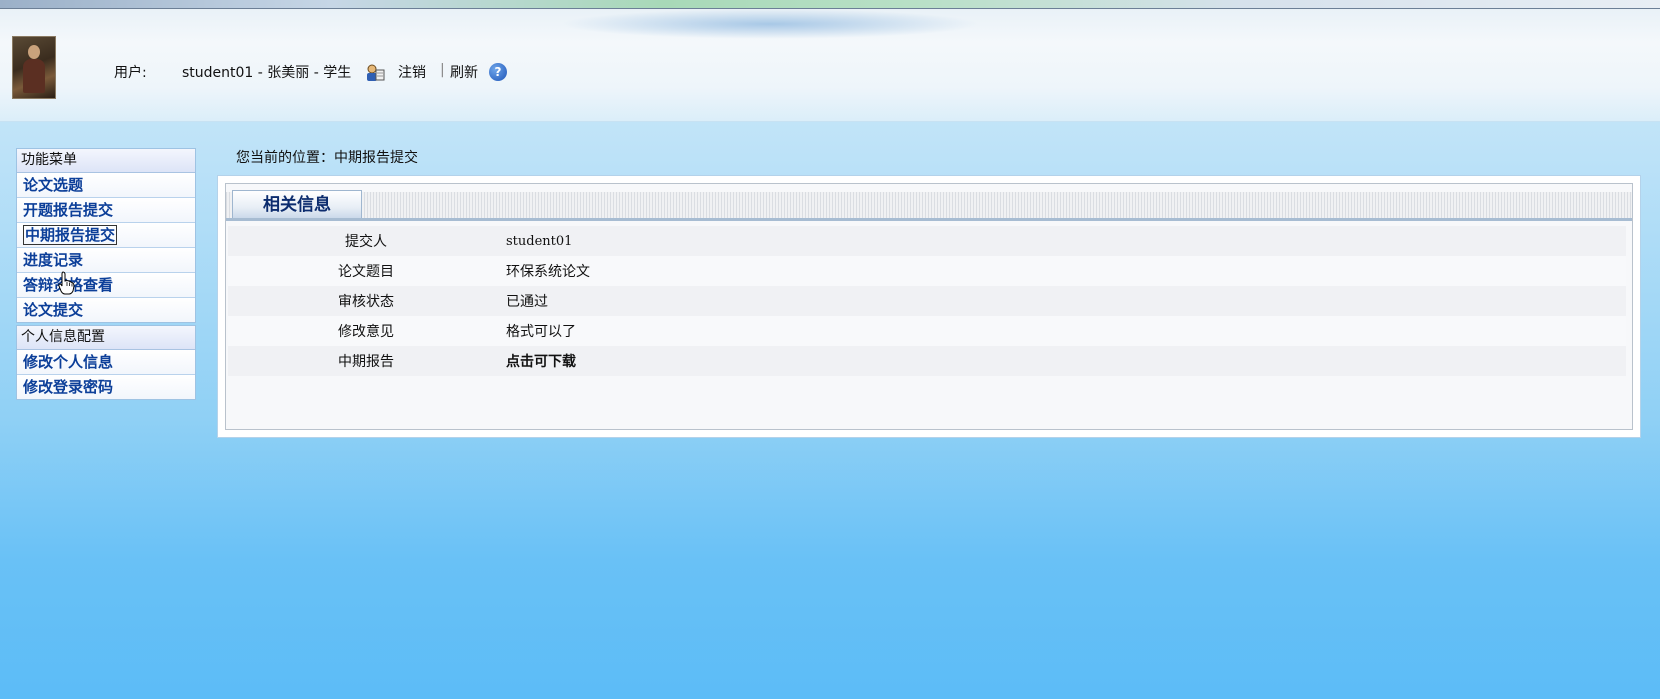 This screenshot has width=1660, height=699. What do you see at coordinates (498, 72) in the screenshot?
I see `help-icon: ?` at bounding box center [498, 72].